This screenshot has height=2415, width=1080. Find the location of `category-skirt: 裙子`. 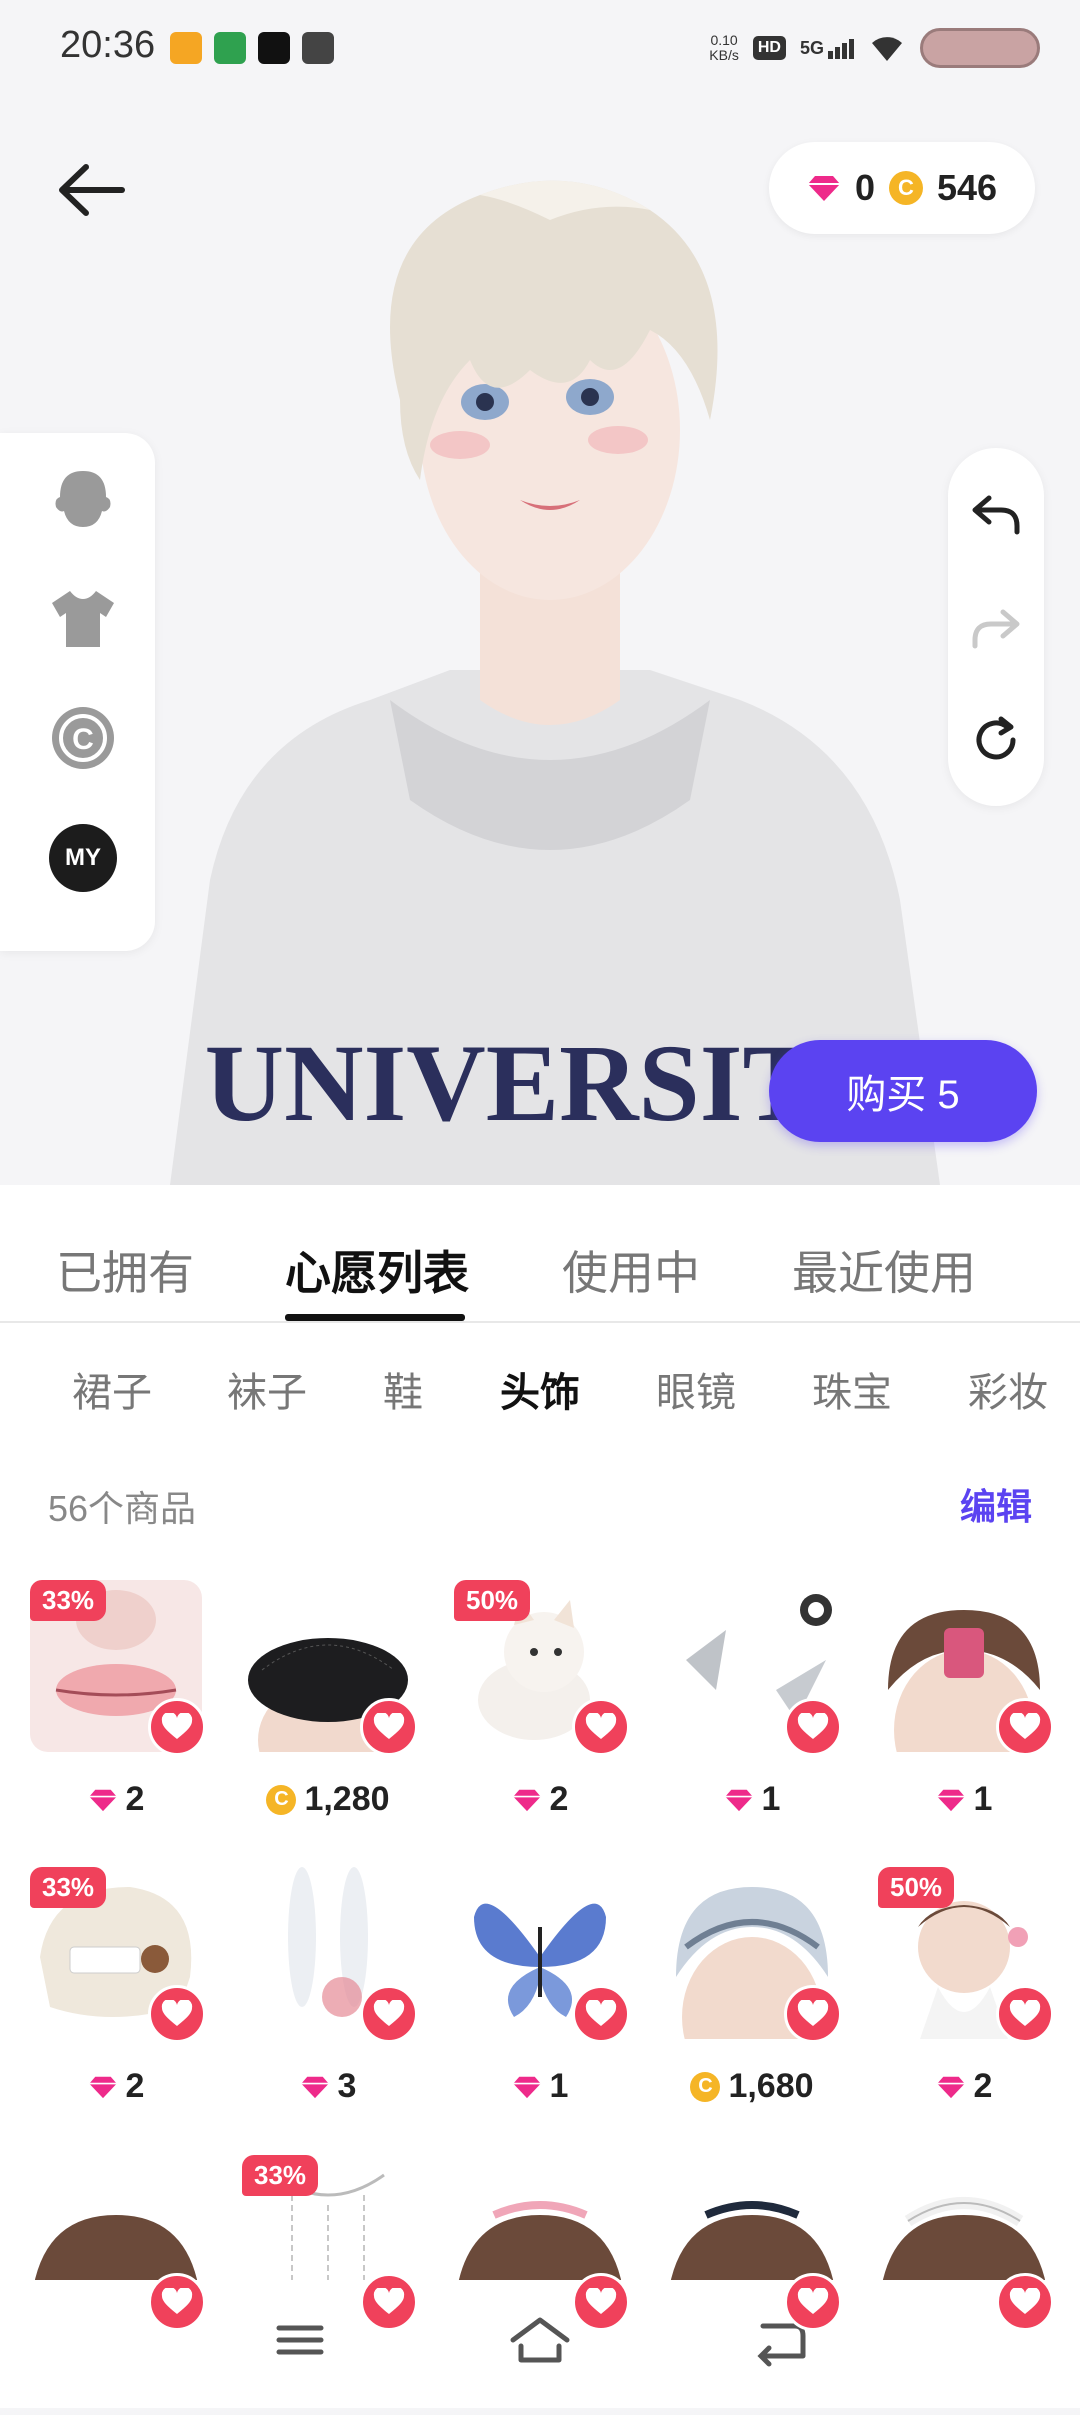

category-skirt: 裙子 is located at coordinates (112, 1389).